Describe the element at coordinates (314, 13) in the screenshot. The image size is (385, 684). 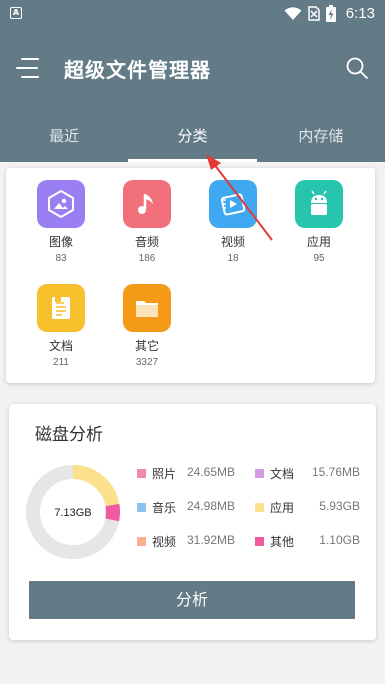
I see `no-sim-icon` at that location.